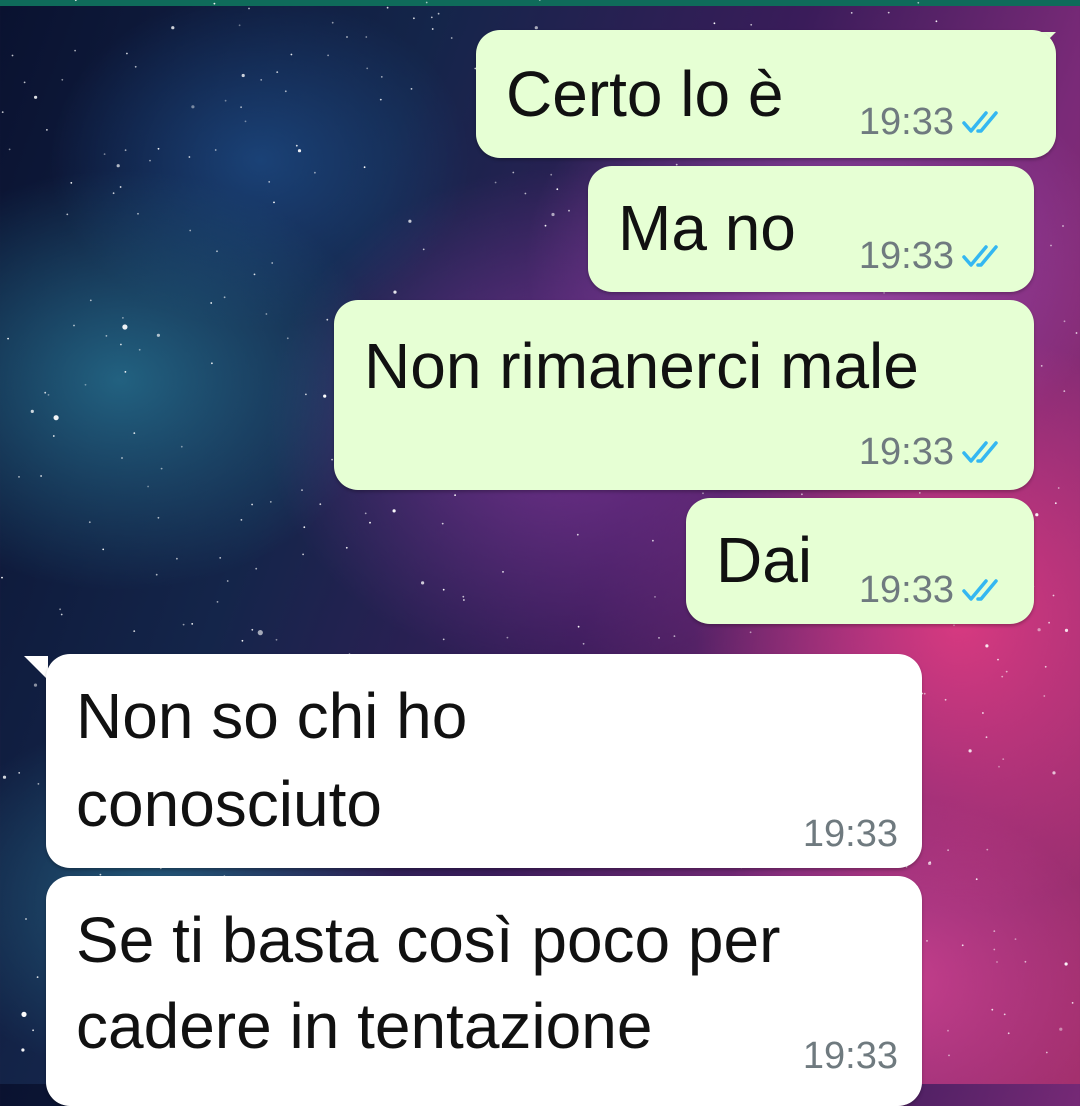  Describe the element at coordinates (980, 452) in the screenshot. I see `double-check-icon` at that location.